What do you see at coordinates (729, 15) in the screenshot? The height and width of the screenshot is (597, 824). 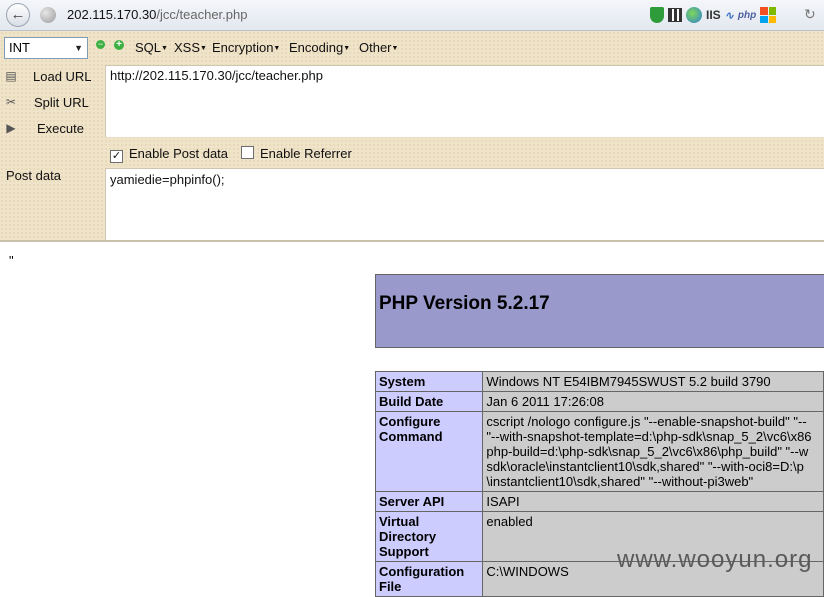 I see `nn-icon: ∿` at bounding box center [729, 15].